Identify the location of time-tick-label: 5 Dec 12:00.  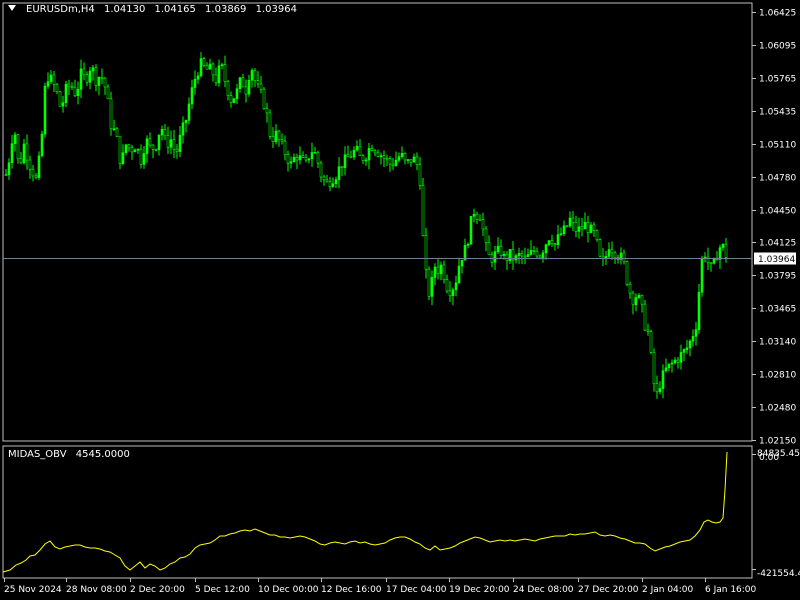
(222, 590).